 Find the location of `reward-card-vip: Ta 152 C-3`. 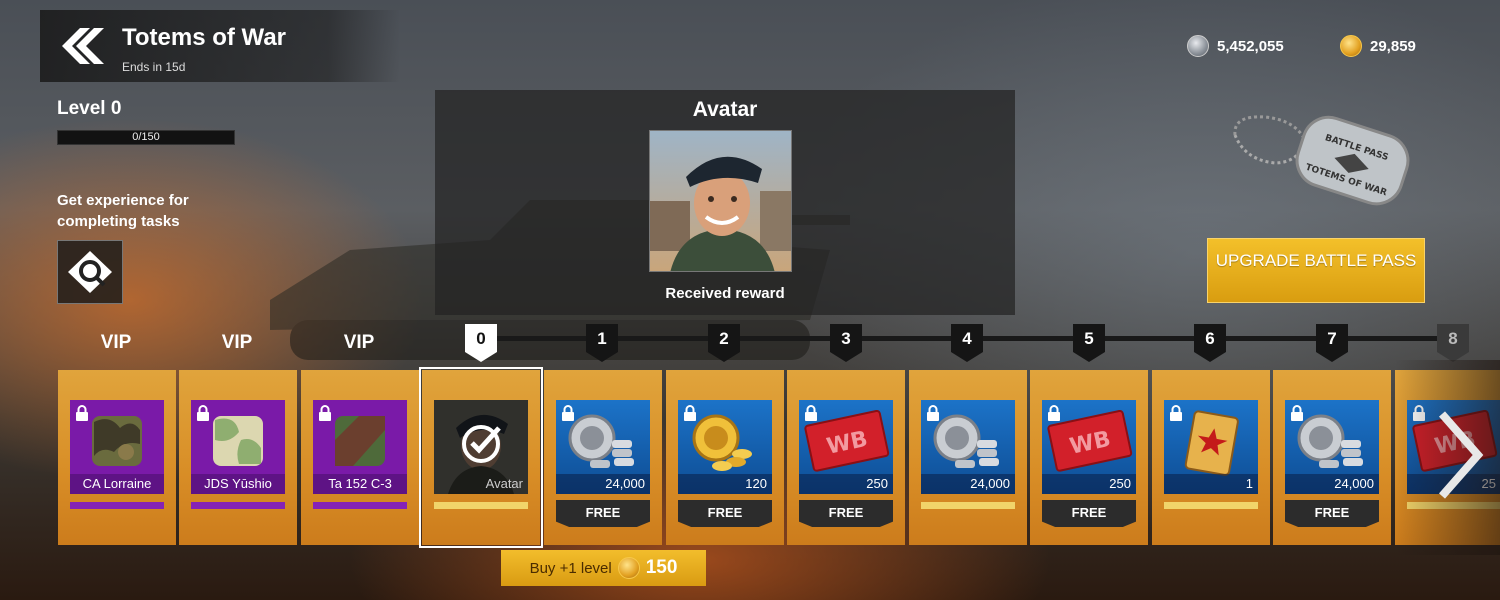

reward-card-vip: Ta 152 C-3 is located at coordinates (360, 457).